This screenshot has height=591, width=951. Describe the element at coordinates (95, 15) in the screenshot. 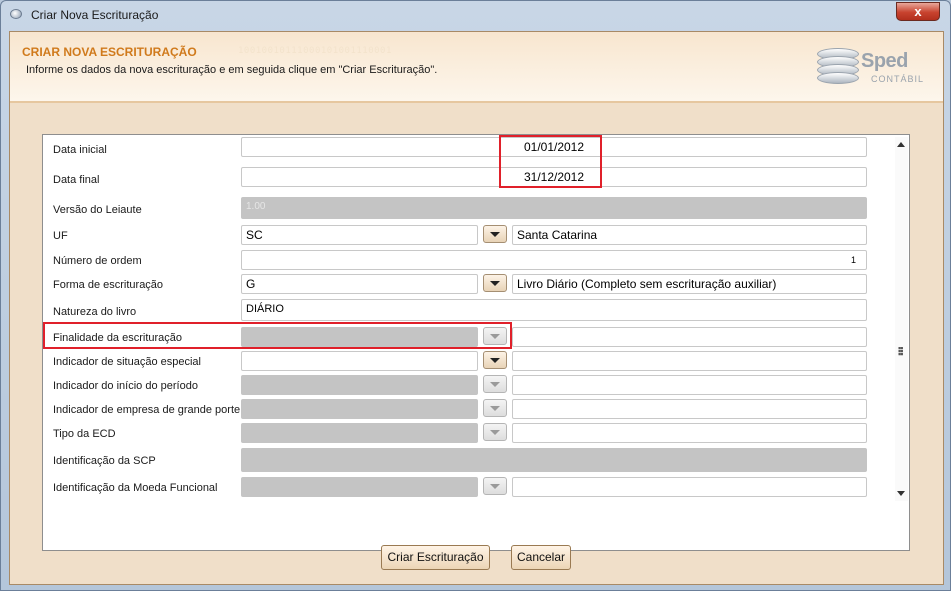

I see `window-title: Criar Nova Escrituração` at that location.